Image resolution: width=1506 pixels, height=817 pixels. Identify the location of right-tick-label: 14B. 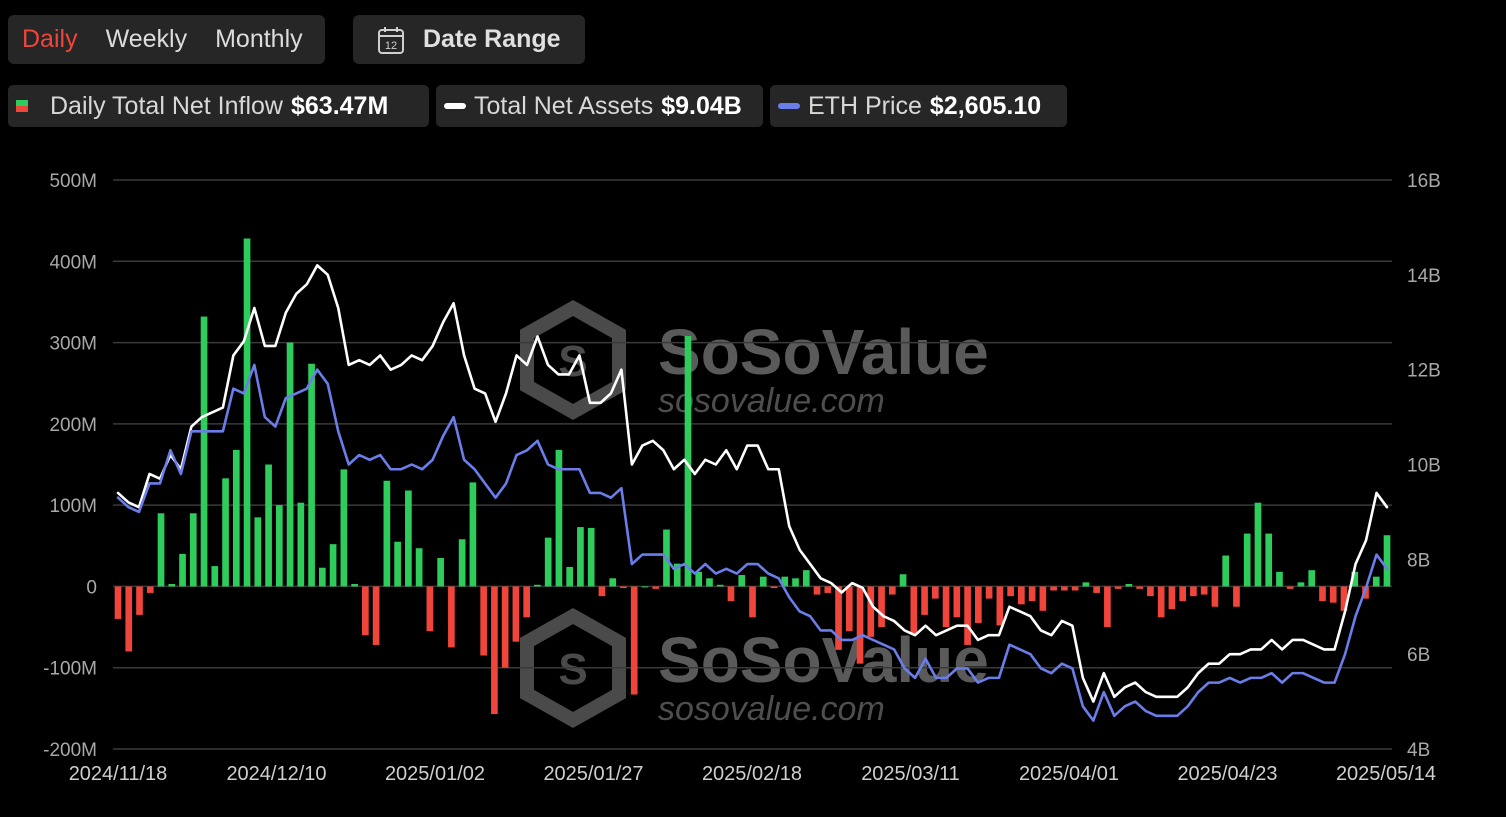
(1424, 276).